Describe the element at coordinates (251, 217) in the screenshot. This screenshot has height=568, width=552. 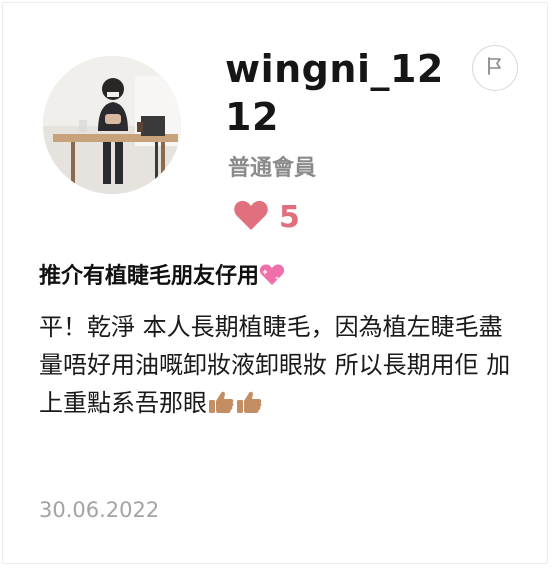
I see `heart-icon` at that location.